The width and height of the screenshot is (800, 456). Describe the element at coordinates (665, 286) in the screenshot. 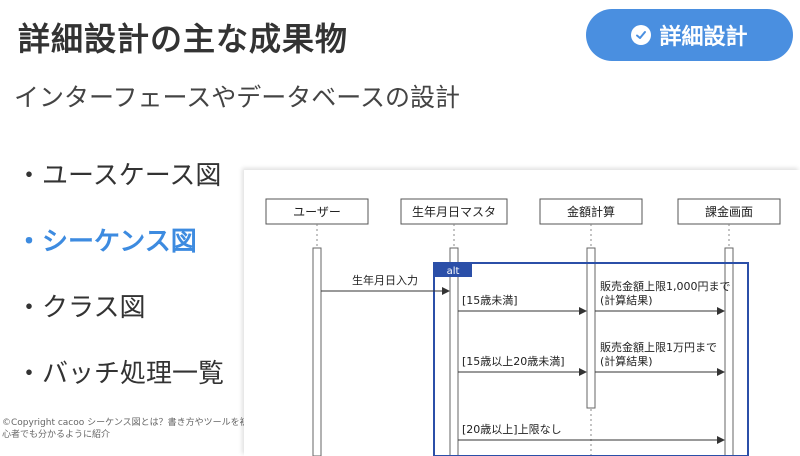

I see `message-label: 販売金額上限1,000円まで` at that location.